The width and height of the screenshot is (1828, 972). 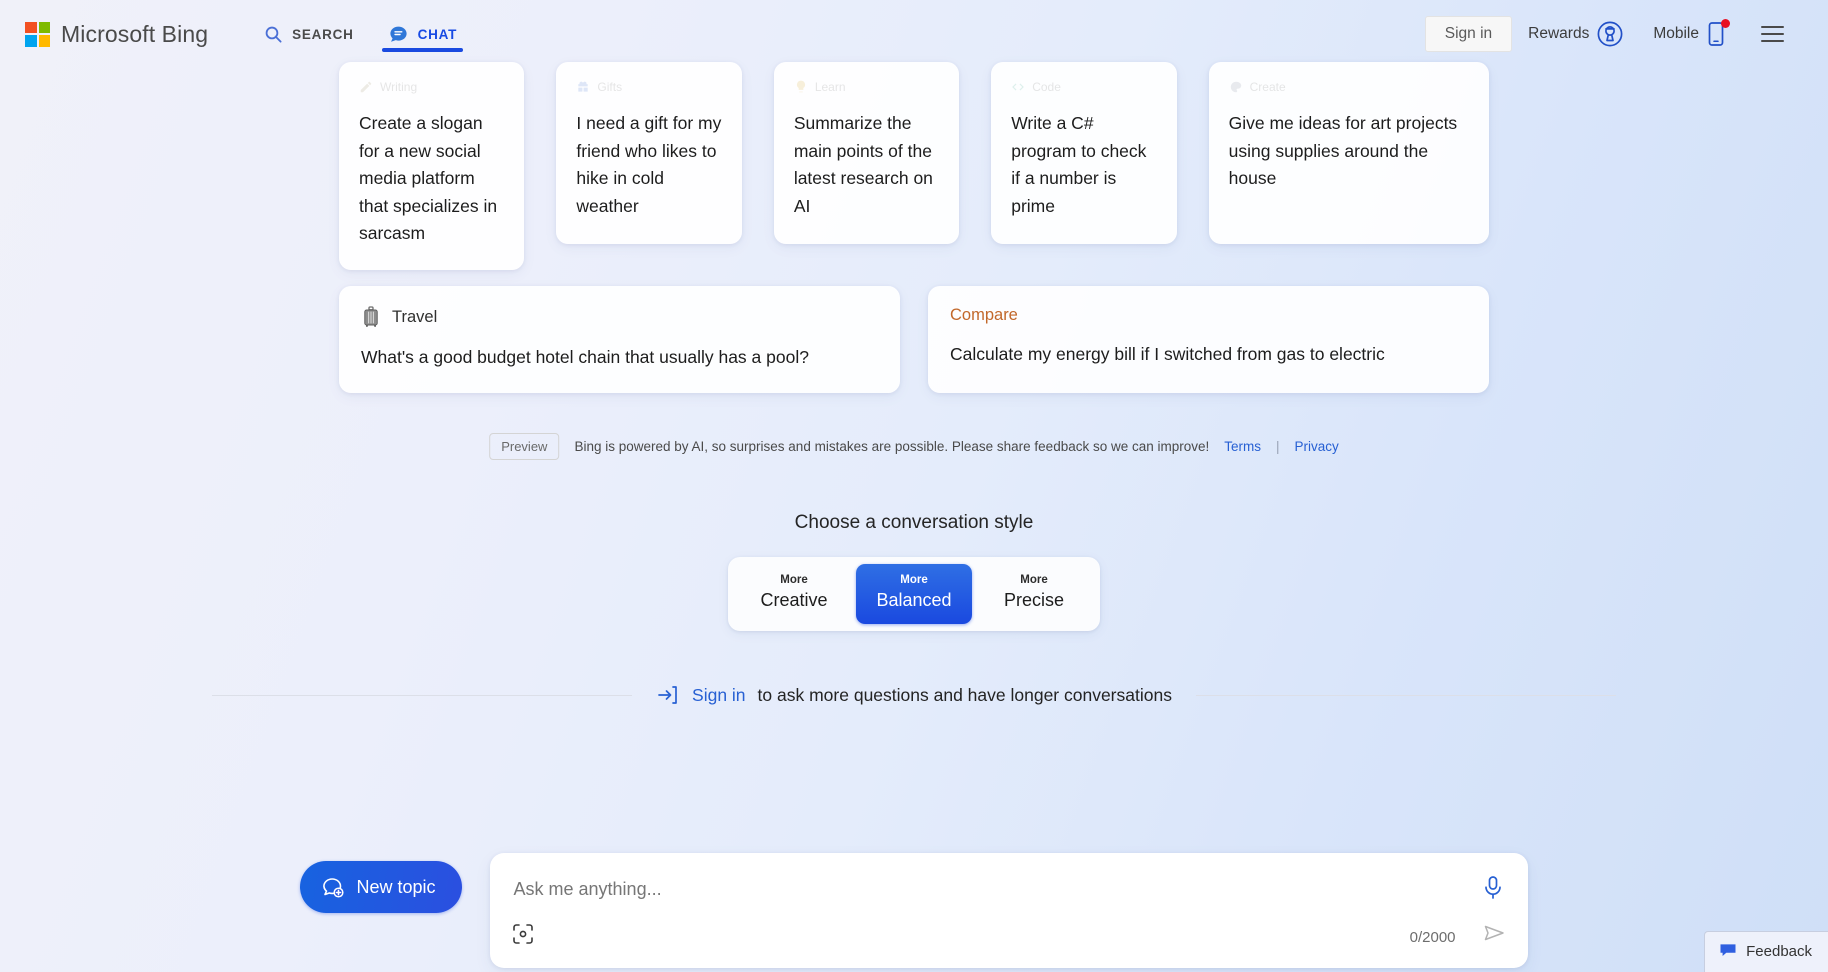 What do you see at coordinates (135, 33) in the screenshot?
I see `brand-name: Microsoft Bing` at bounding box center [135, 33].